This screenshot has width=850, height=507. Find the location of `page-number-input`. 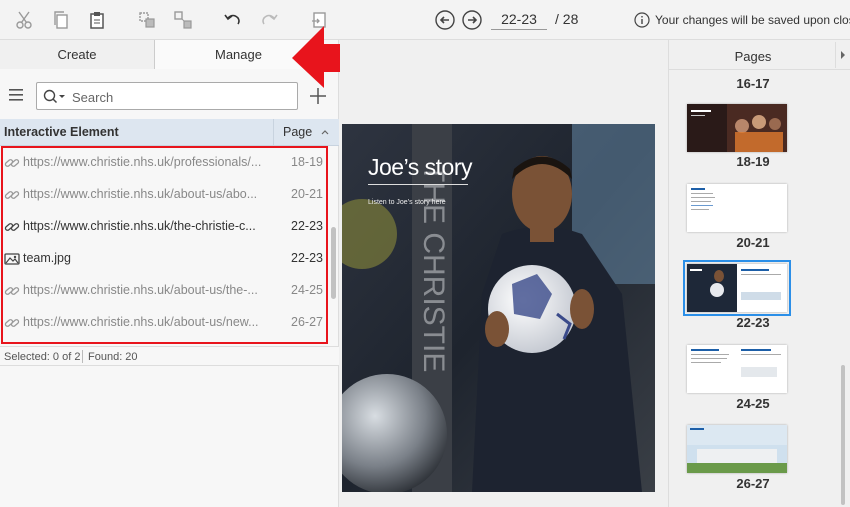

page-number-input is located at coordinates (519, 19).